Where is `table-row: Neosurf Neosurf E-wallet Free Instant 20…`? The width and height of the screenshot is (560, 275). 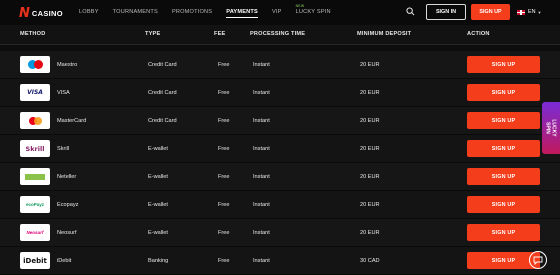
table-row: Neosurf Neosurf E-wallet Free Instant 20… is located at coordinates (280, 233).